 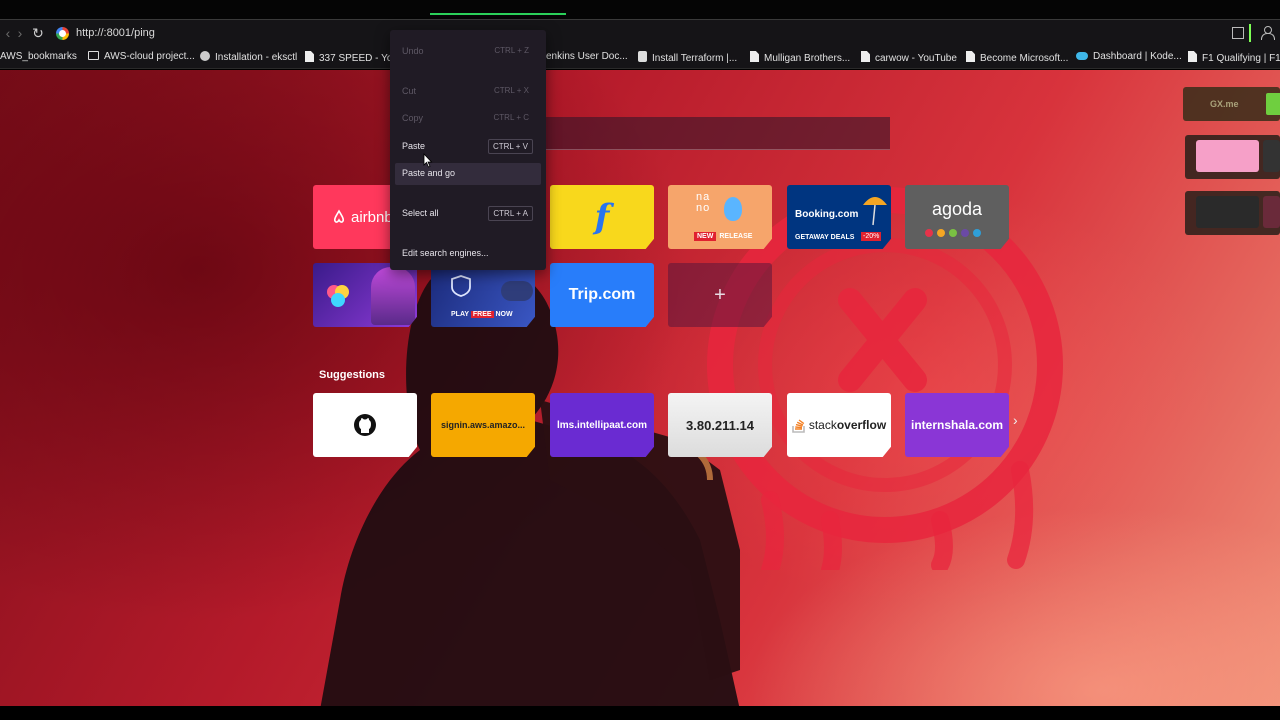 I want to click on mouse-cursor-icon, so click(x=428, y=160).